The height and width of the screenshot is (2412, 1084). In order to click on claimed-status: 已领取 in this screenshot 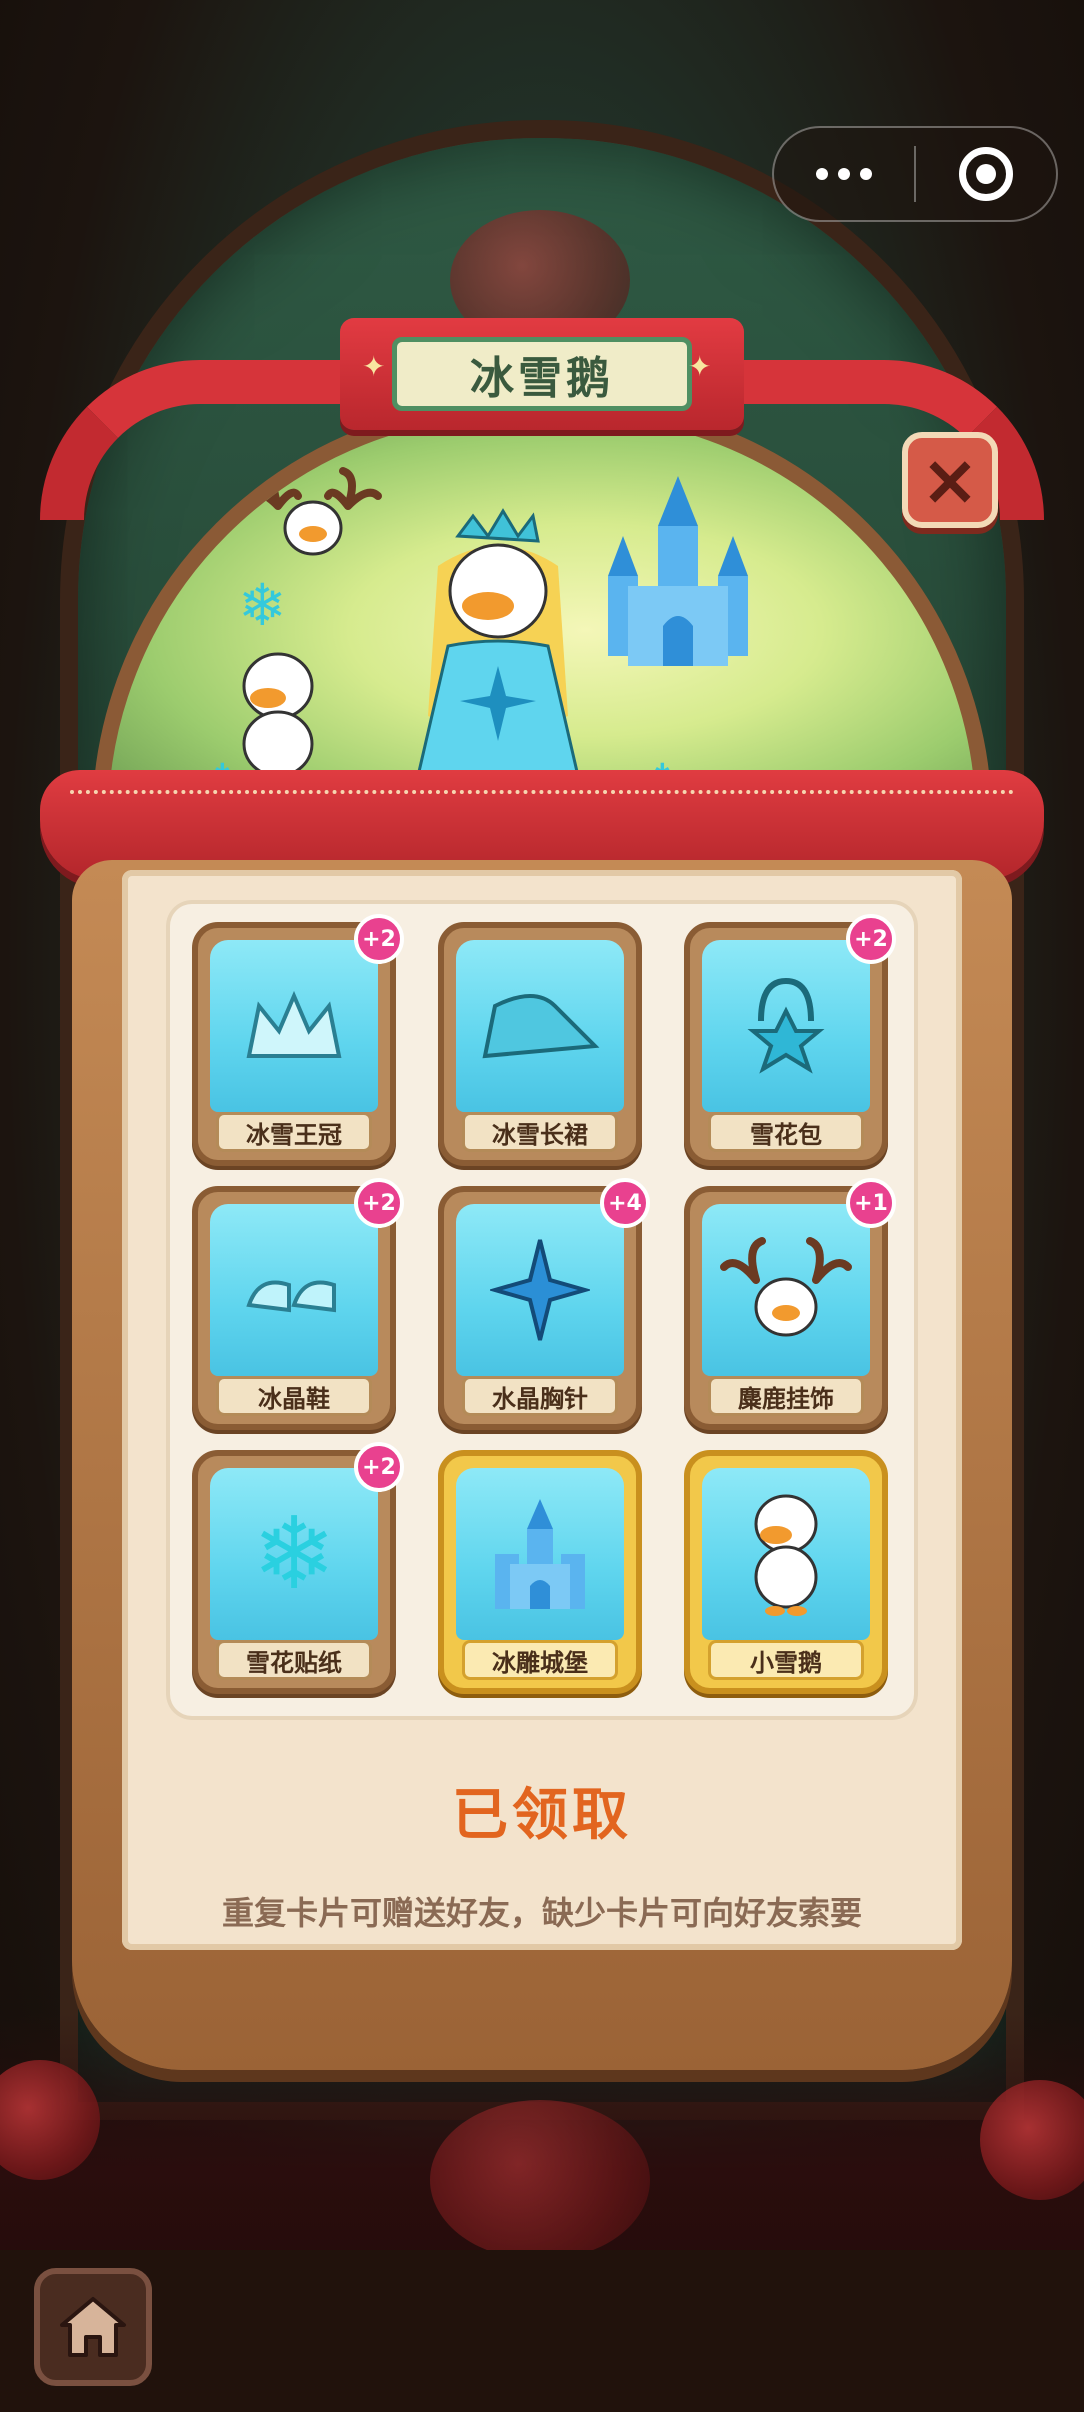, I will do `click(542, 1815)`.